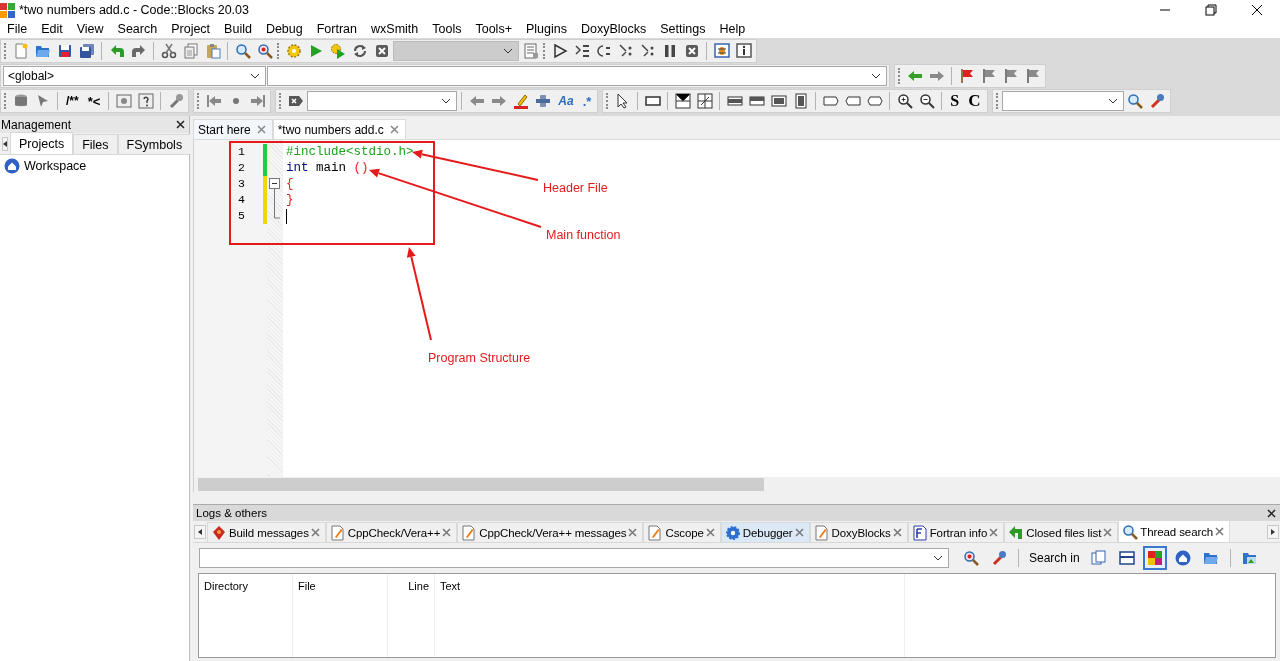  I want to click on stop-icon, so click(691, 51).